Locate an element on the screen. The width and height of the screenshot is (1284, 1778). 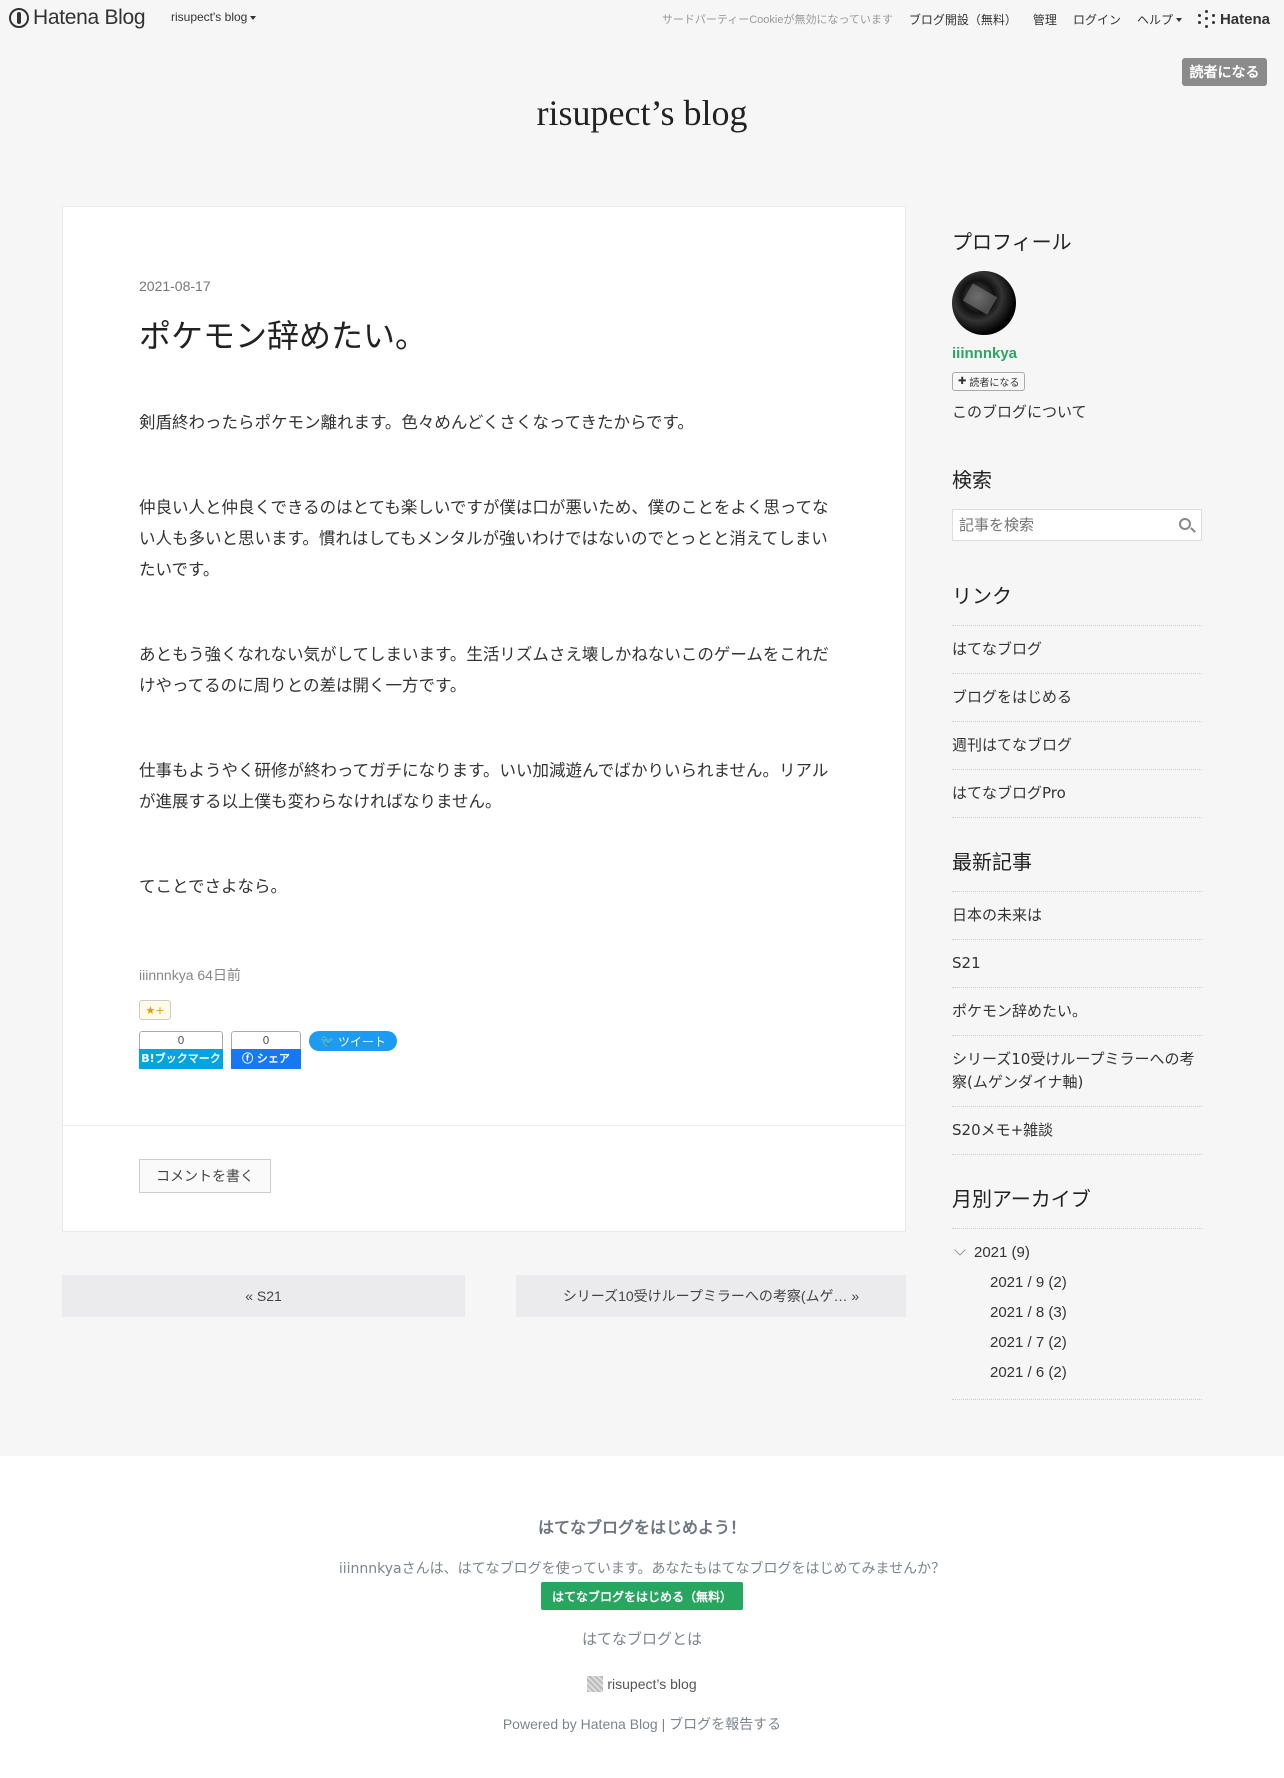
recent-entry-link: S20メモ+雑談 is located at coordinates (1077, 1131).